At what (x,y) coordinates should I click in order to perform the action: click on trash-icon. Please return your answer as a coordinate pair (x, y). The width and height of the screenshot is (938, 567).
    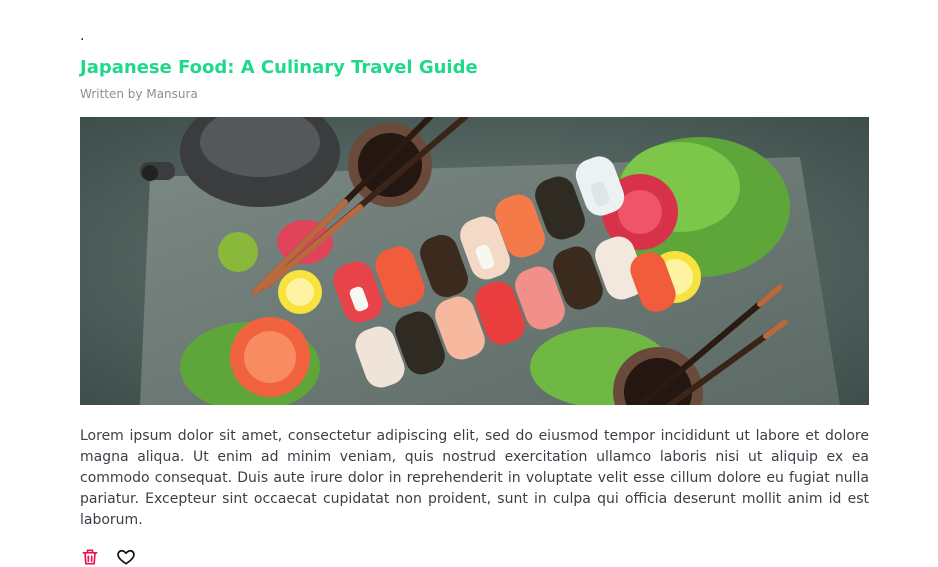
    Looking at the image, I should click on (90, 557).